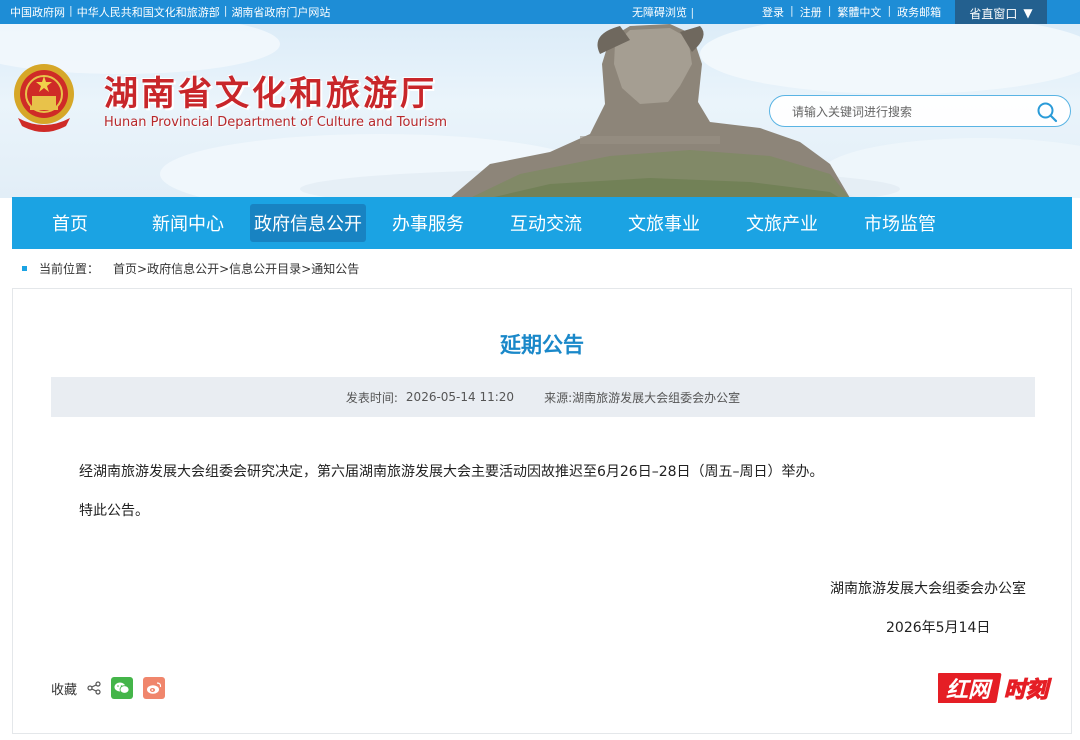  I want to click on accessibility-link: 无障碍浏览, so click(659, 12).